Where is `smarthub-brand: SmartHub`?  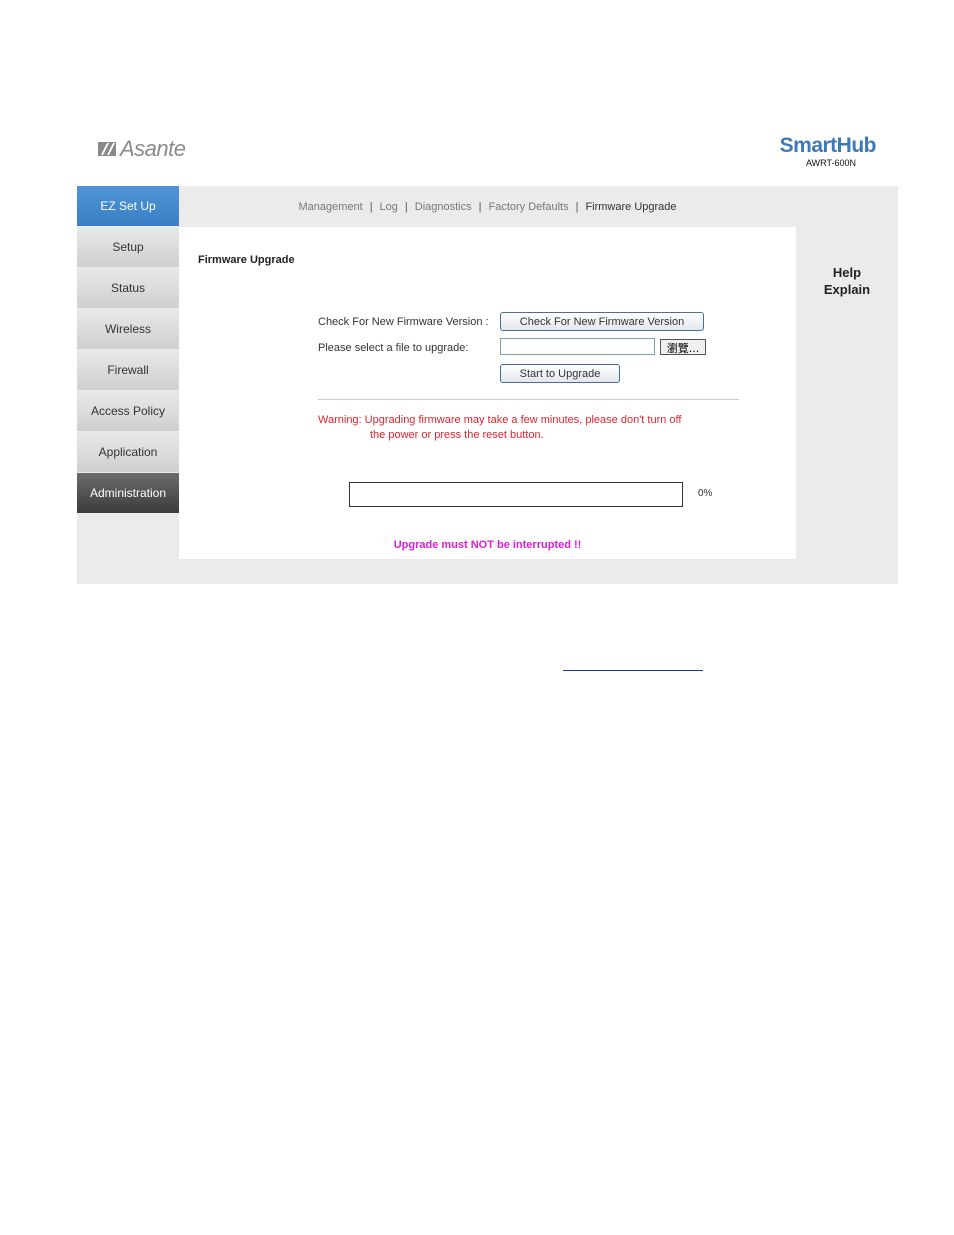
smarthub-brand: SmartHub is located at coordinates (828, 145).